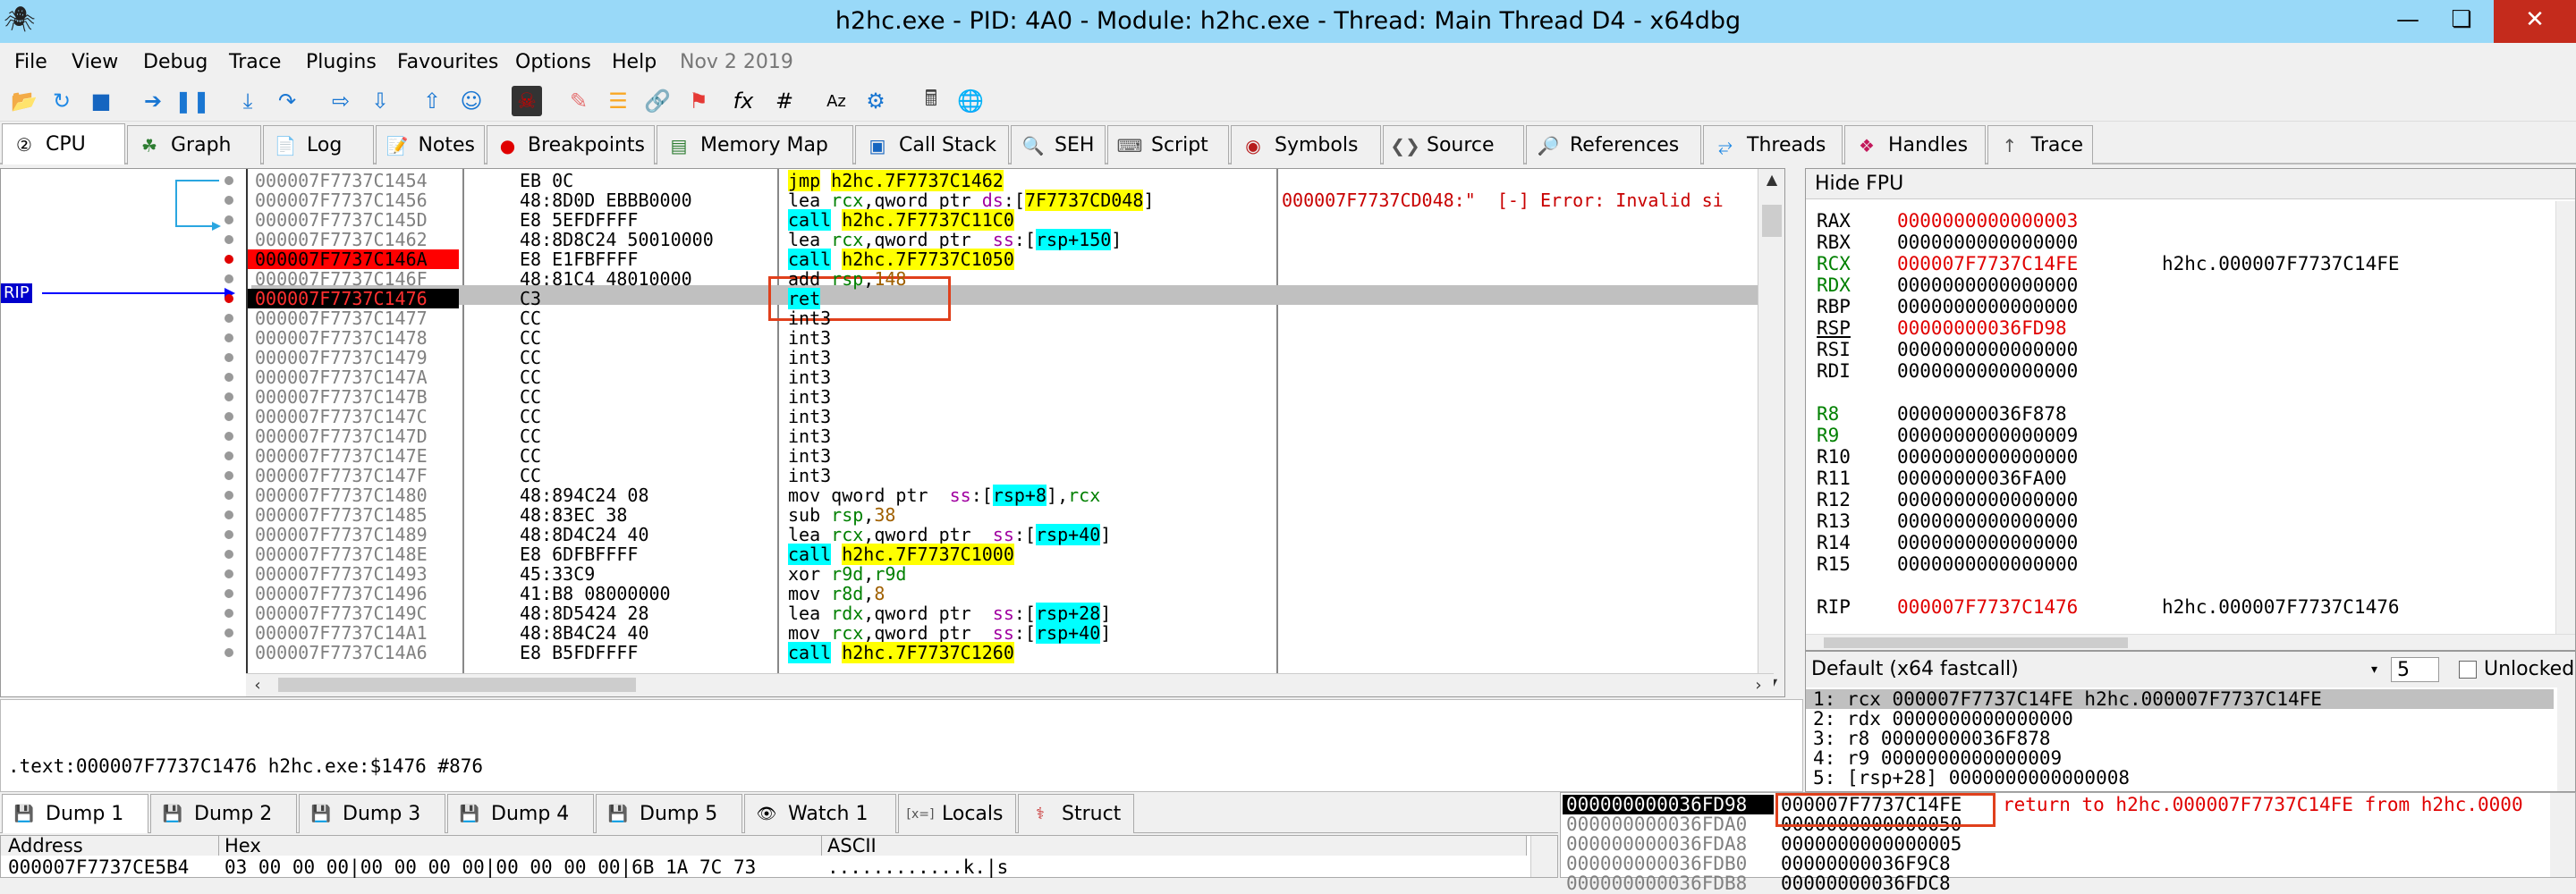 This screenshot has height=894, width=2576. What do you see at coordinates (527, 101) in the screenshot?
I see `scylla-icon: ☠` at bounding box center [527, 101].